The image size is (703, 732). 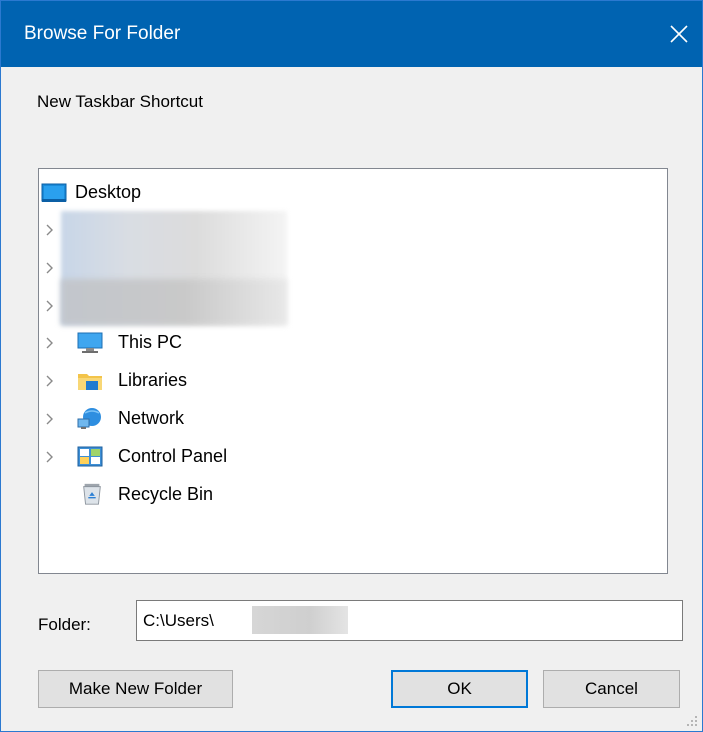 What do you see at coordinates (135, 689) in the screenshot?
I see `make-new-folder-button: Make New Folder` at bounding box center [135, 689].